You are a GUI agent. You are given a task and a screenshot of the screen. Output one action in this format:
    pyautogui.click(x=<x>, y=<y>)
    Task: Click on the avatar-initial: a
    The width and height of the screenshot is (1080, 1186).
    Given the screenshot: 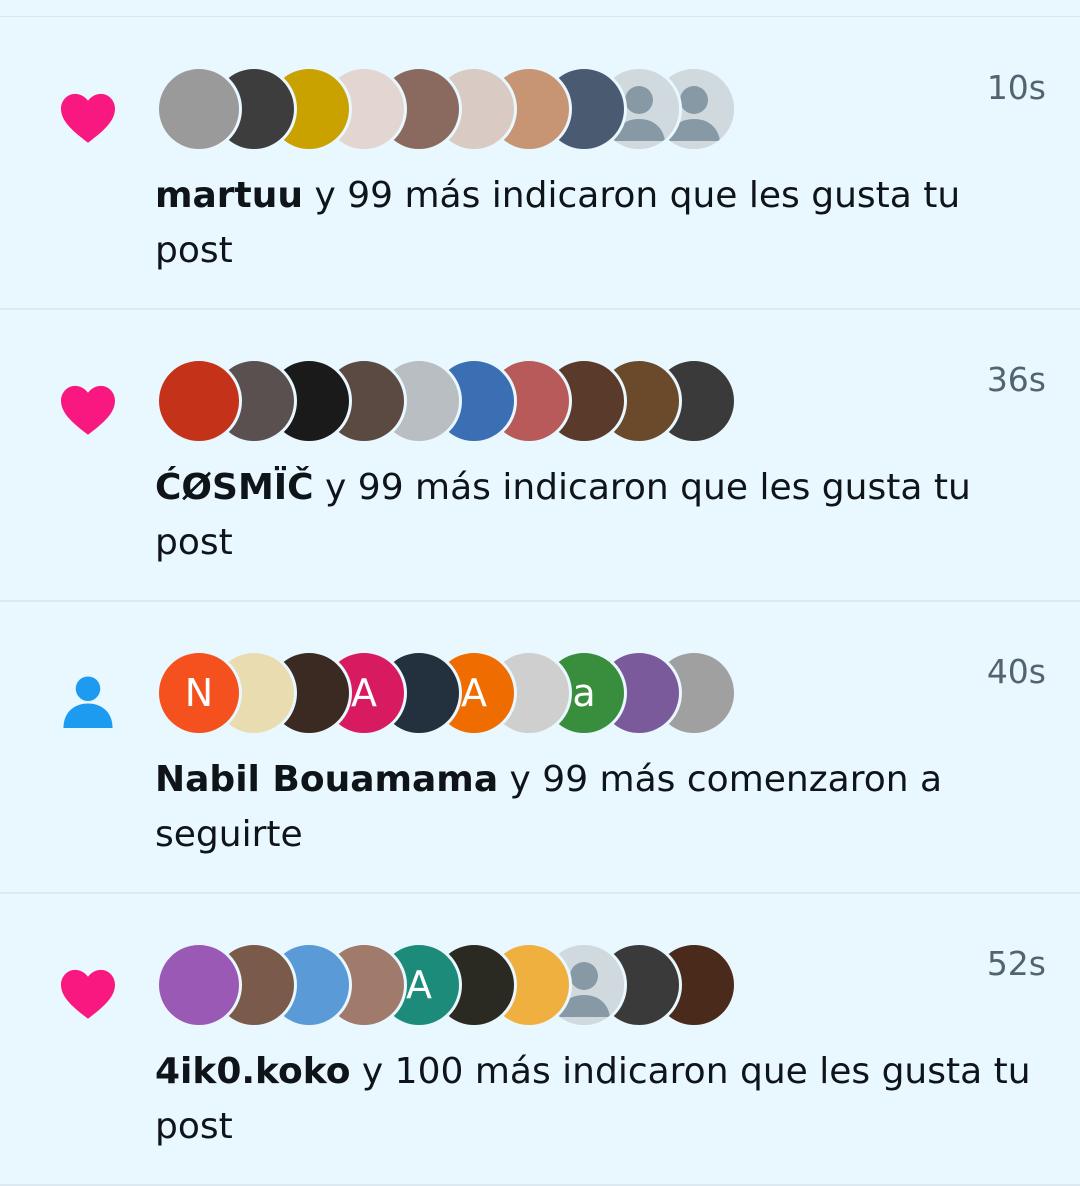 What is the action you would take?
    pyautogui.click(x=584, y=693)
    